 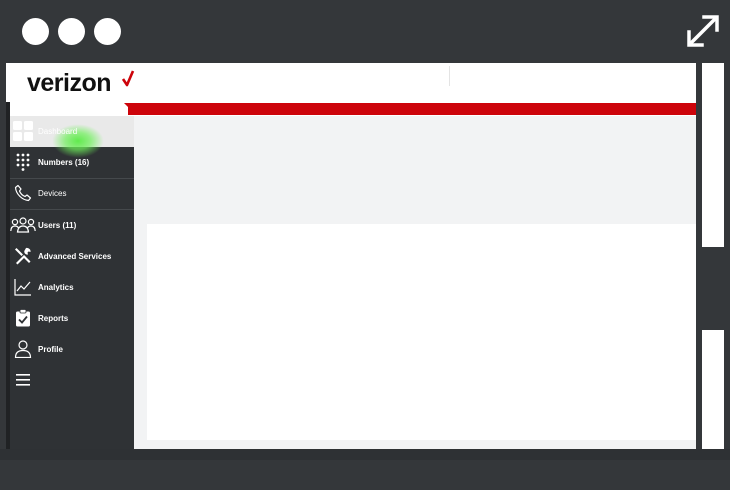 I want to click on menu-icon, so click(x=23, y=380).